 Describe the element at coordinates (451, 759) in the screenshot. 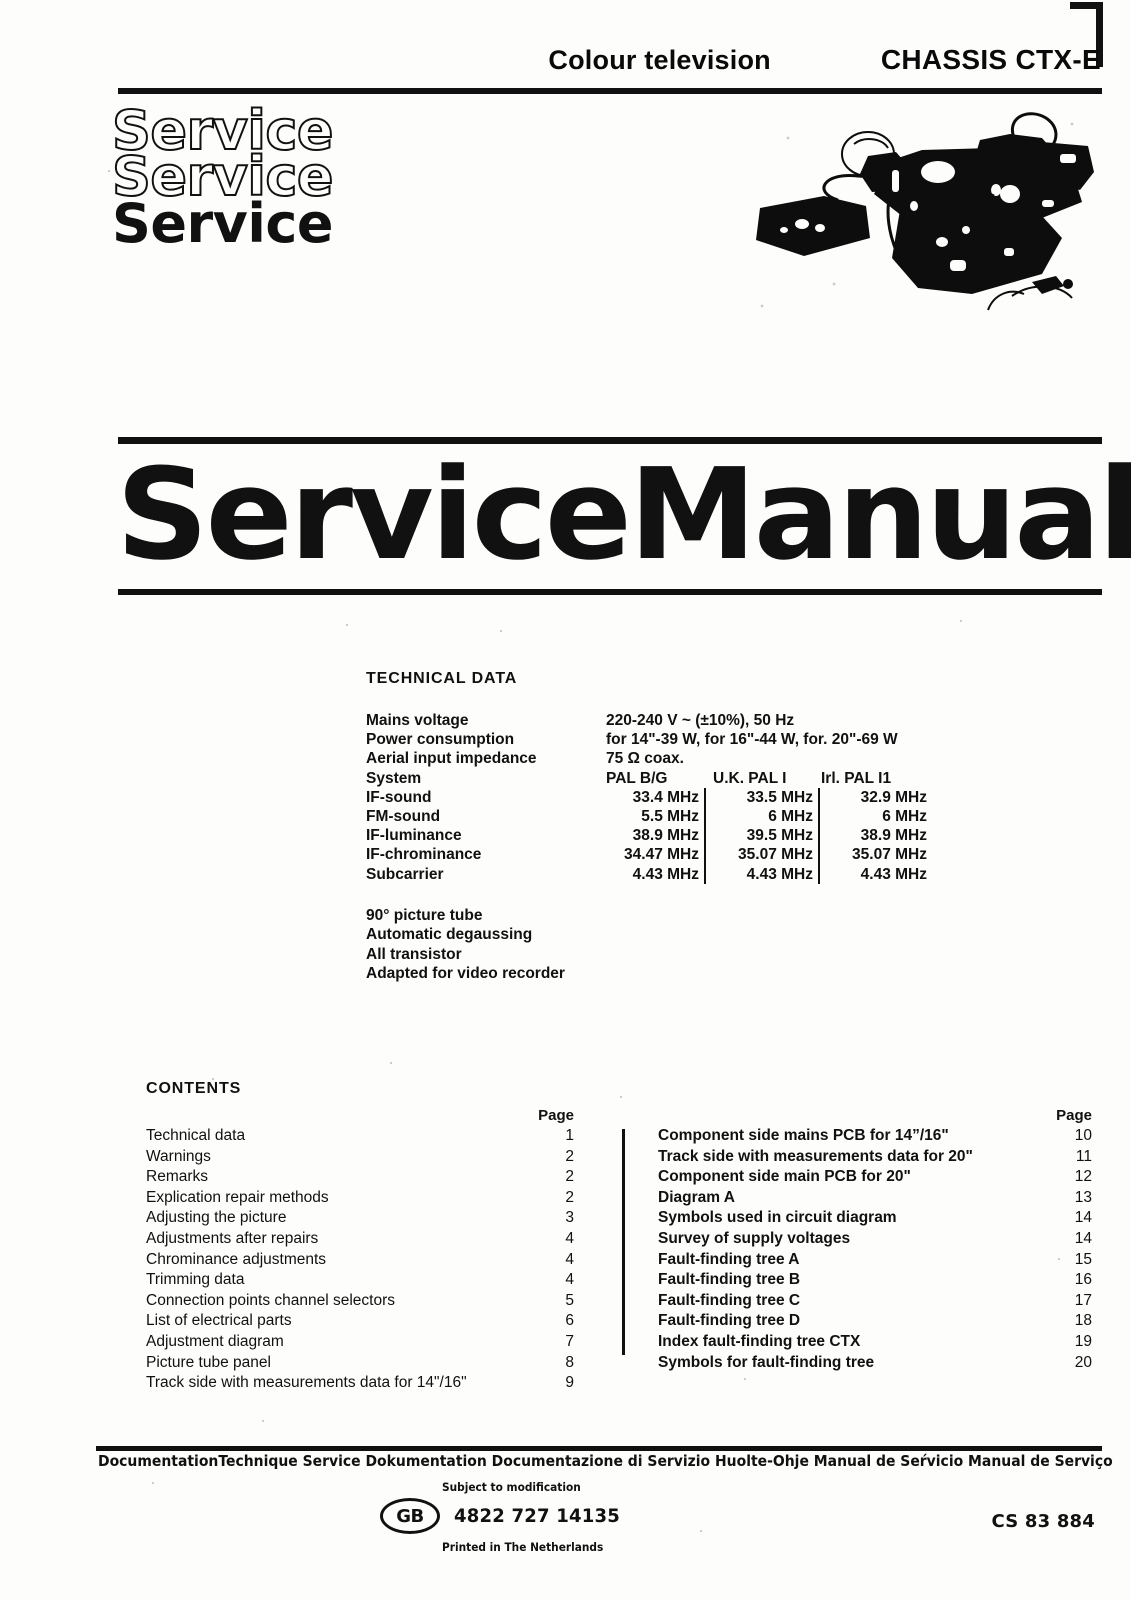

I see `tech-label: Aerial input impedance` at that location.